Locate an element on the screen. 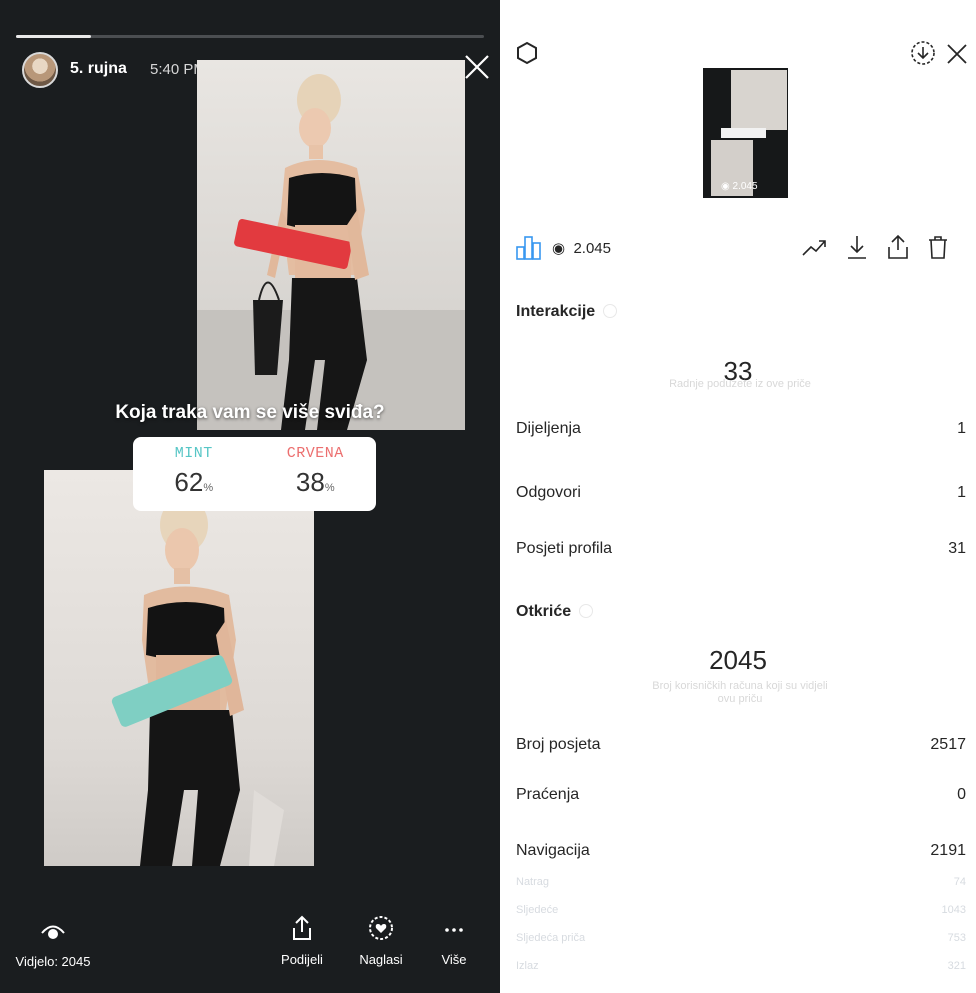  stat-row-navigation: Navigacija 2191 is located at coordinates (746, 851).